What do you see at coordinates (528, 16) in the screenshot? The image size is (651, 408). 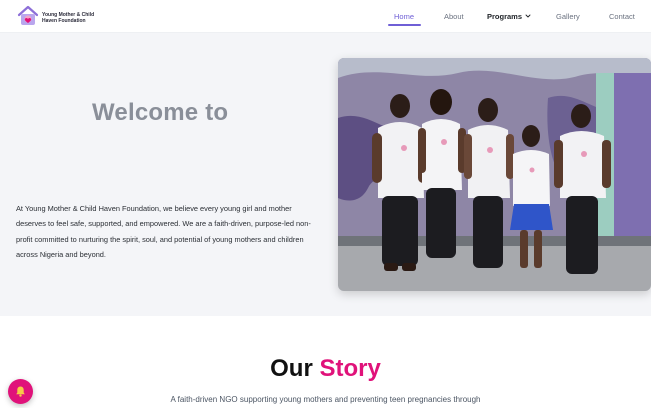 I see `chevron-down-icon` at bounding box center [528, 16].